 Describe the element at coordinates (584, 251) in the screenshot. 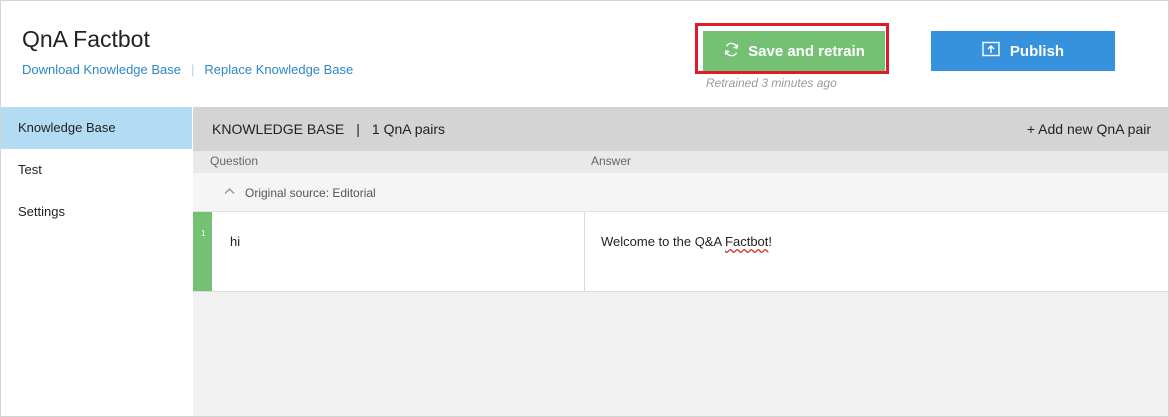

I see `column-divider` at that location.